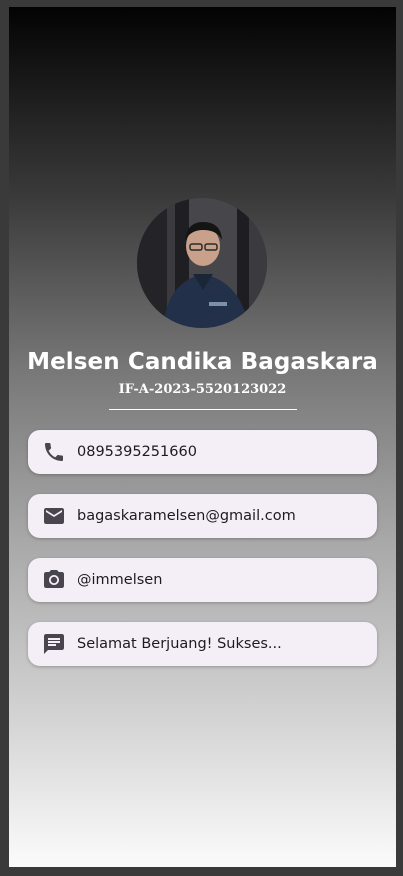 The width and height of the screenshot is (403, 876). I want to click on instagram-card: @immelsen, so click(202, 580).